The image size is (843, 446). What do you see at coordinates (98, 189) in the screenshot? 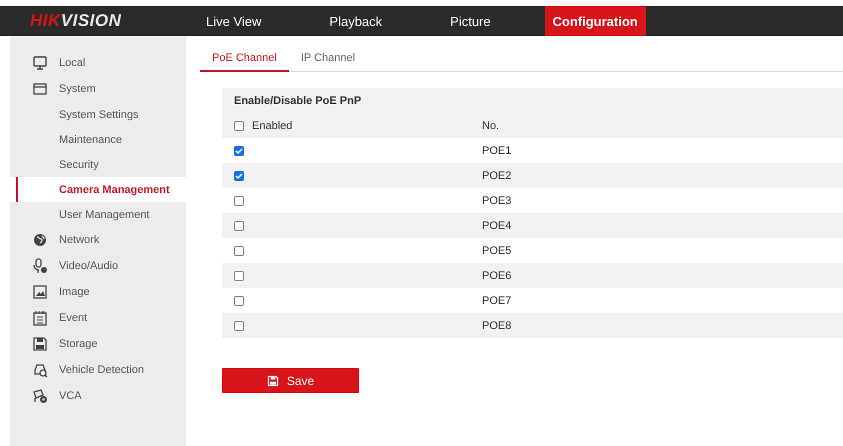
I see `sidebar-subitem: Camera Management` at bounding box center [98, 189].